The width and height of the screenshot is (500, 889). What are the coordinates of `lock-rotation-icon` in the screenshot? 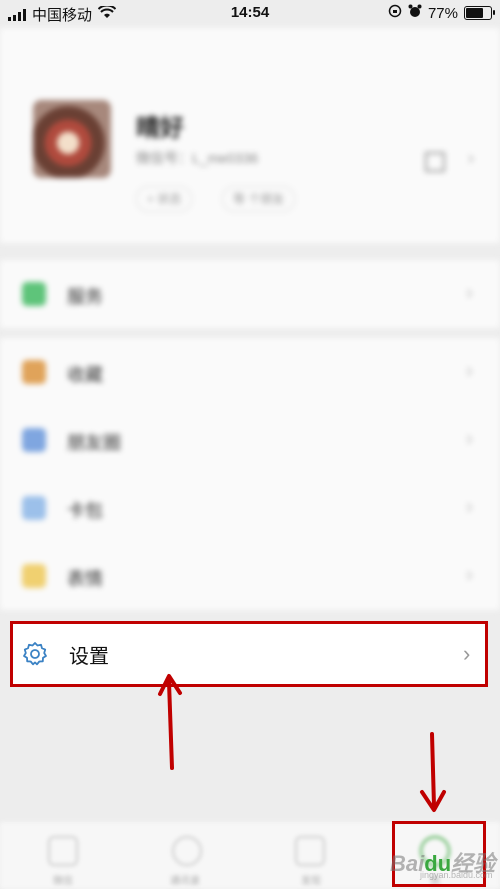 It's located at (395, 13).